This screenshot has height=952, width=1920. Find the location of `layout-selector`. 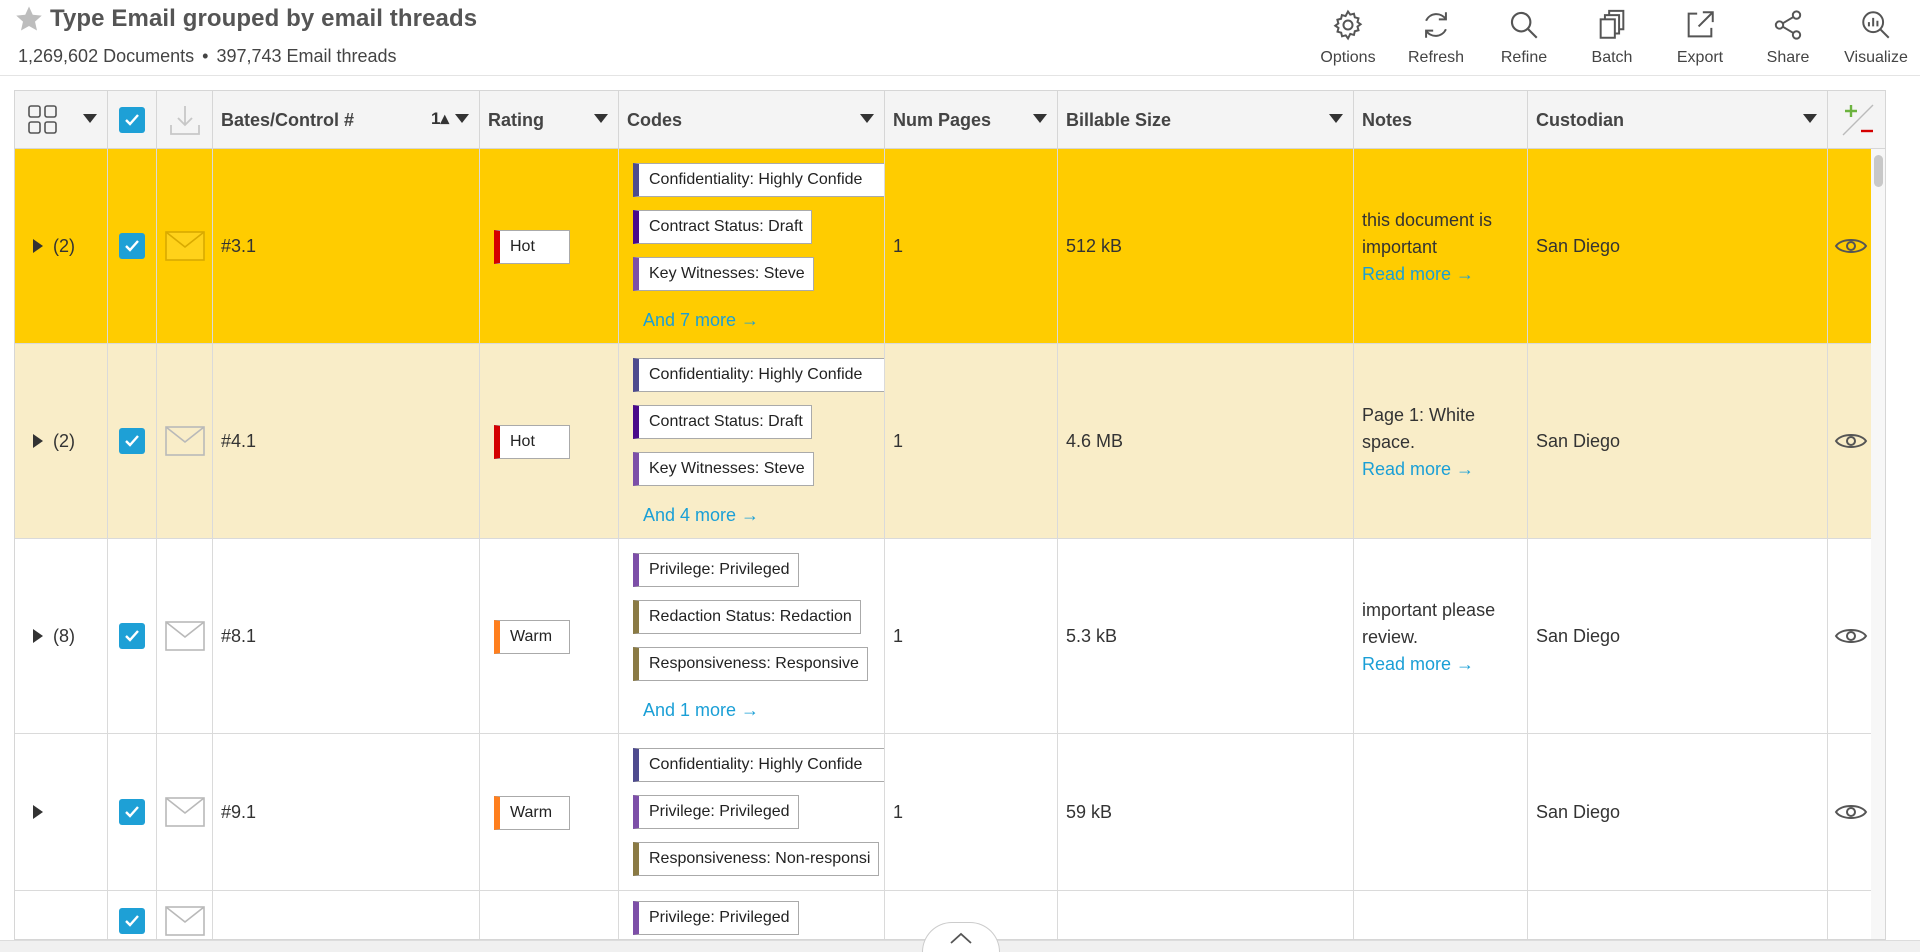

layout-selector is located at coordinates (61, 120).